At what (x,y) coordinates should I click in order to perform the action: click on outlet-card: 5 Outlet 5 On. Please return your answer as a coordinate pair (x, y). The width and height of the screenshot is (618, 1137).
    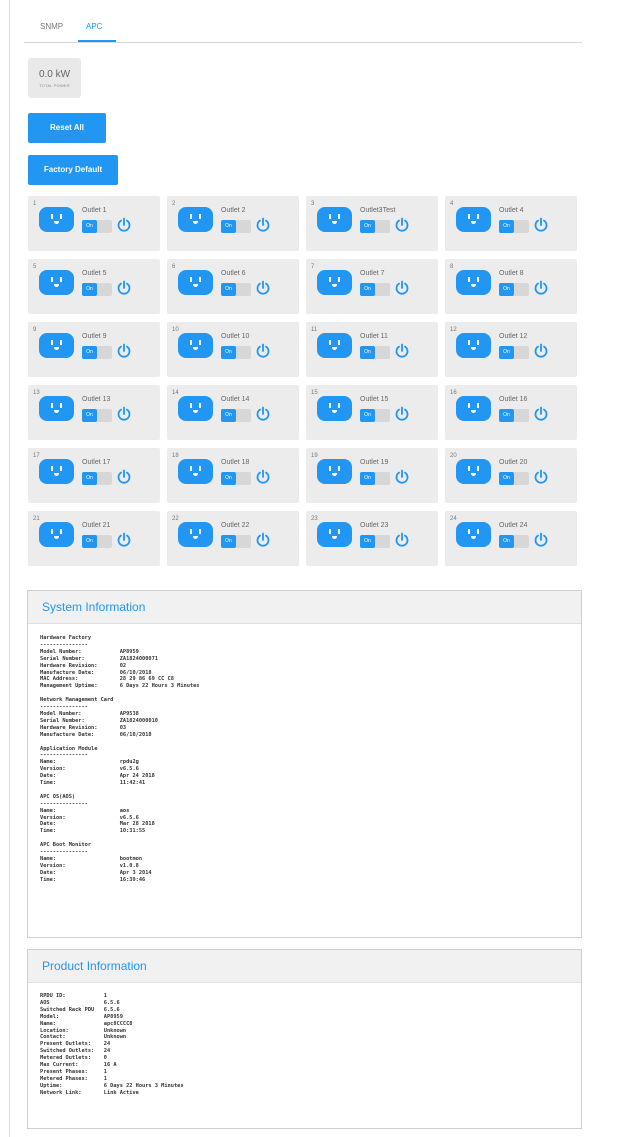
    Looking at the image, I should click on (94, 286).